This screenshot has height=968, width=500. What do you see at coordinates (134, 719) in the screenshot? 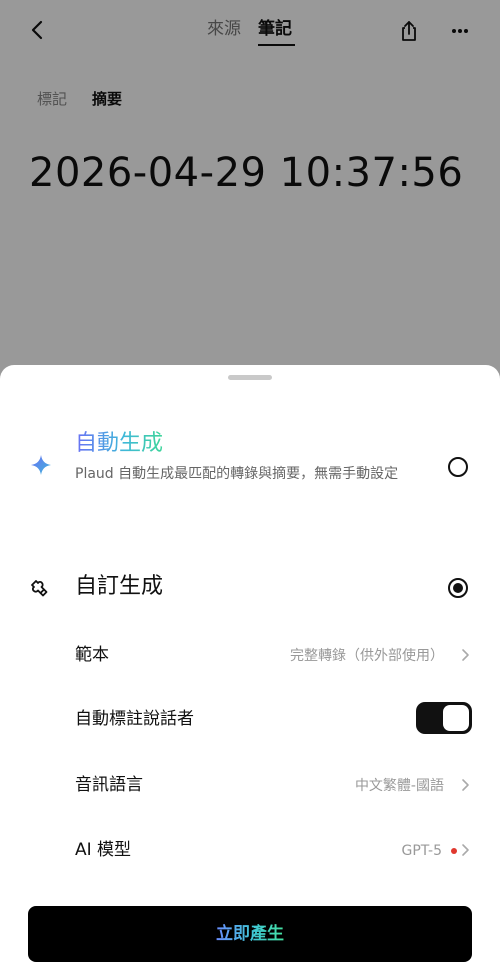
I see `speaker-labeling-label: 自動標註說話者` at bounding box center [134, 719].